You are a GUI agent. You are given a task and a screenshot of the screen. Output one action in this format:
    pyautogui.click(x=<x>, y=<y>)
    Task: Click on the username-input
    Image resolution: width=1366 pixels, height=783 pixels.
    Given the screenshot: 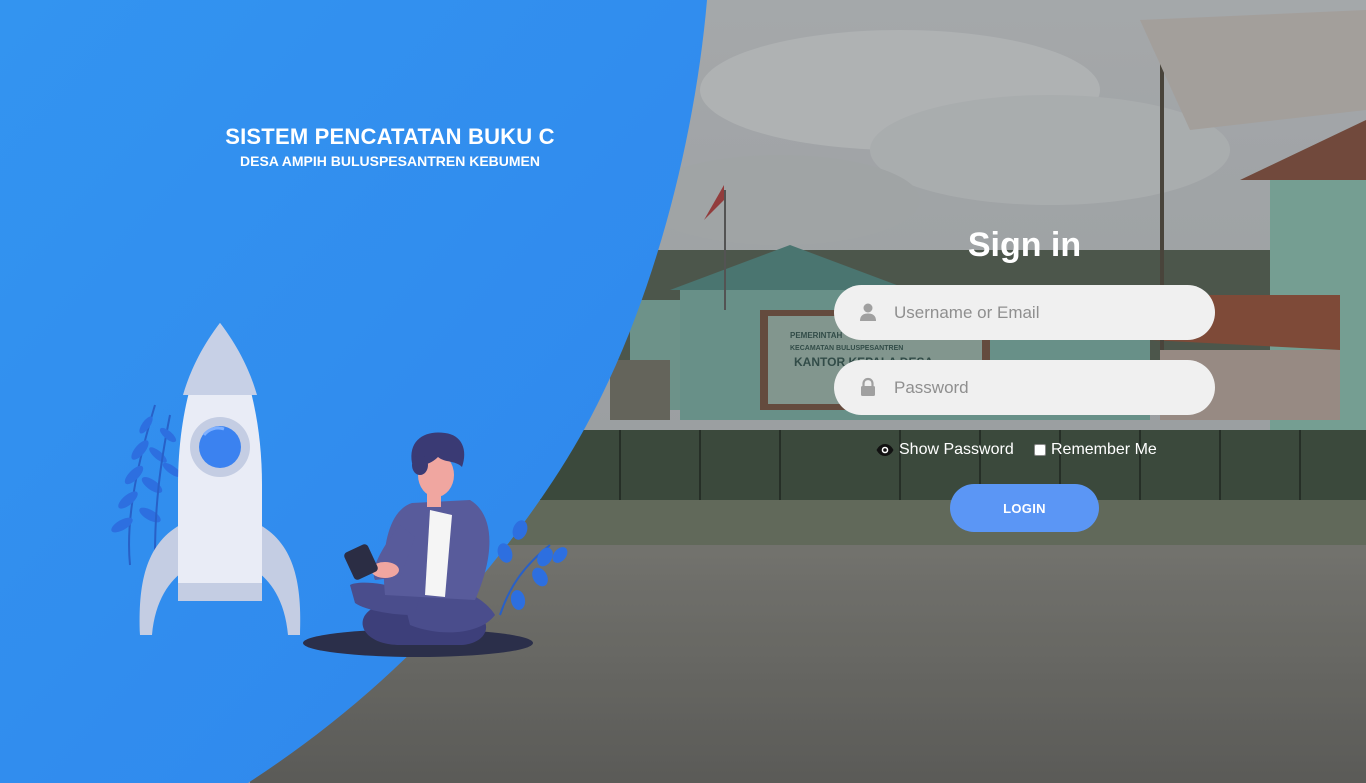 What is the action you would take?
    pyautogui.click(x=1044, y=312)
    